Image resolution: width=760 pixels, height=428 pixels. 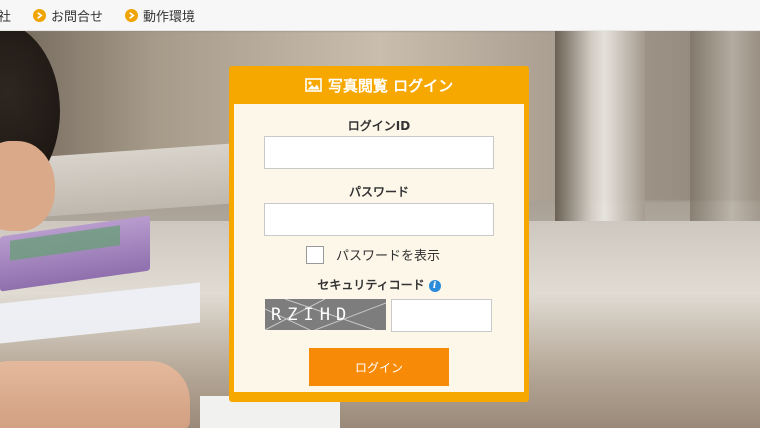 What do you see at coordinates (379, 152) in the screenshot?
I see `login-id-input` at bounding box center [379, 152].